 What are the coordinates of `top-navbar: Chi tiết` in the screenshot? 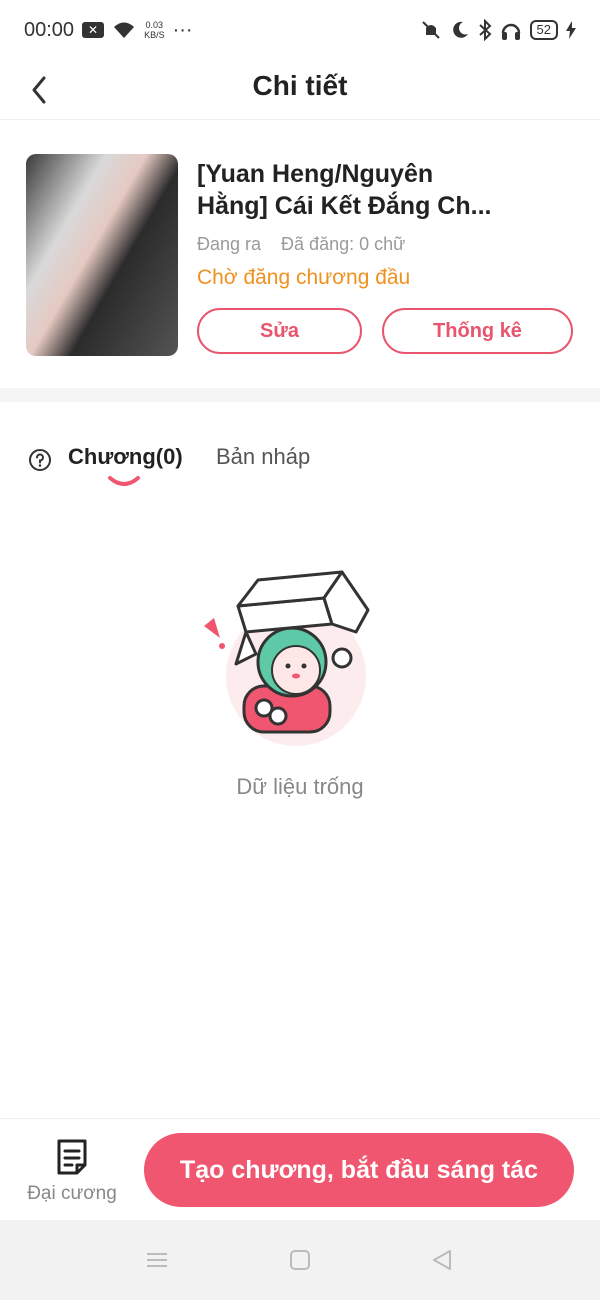 It's located at (300, 89).